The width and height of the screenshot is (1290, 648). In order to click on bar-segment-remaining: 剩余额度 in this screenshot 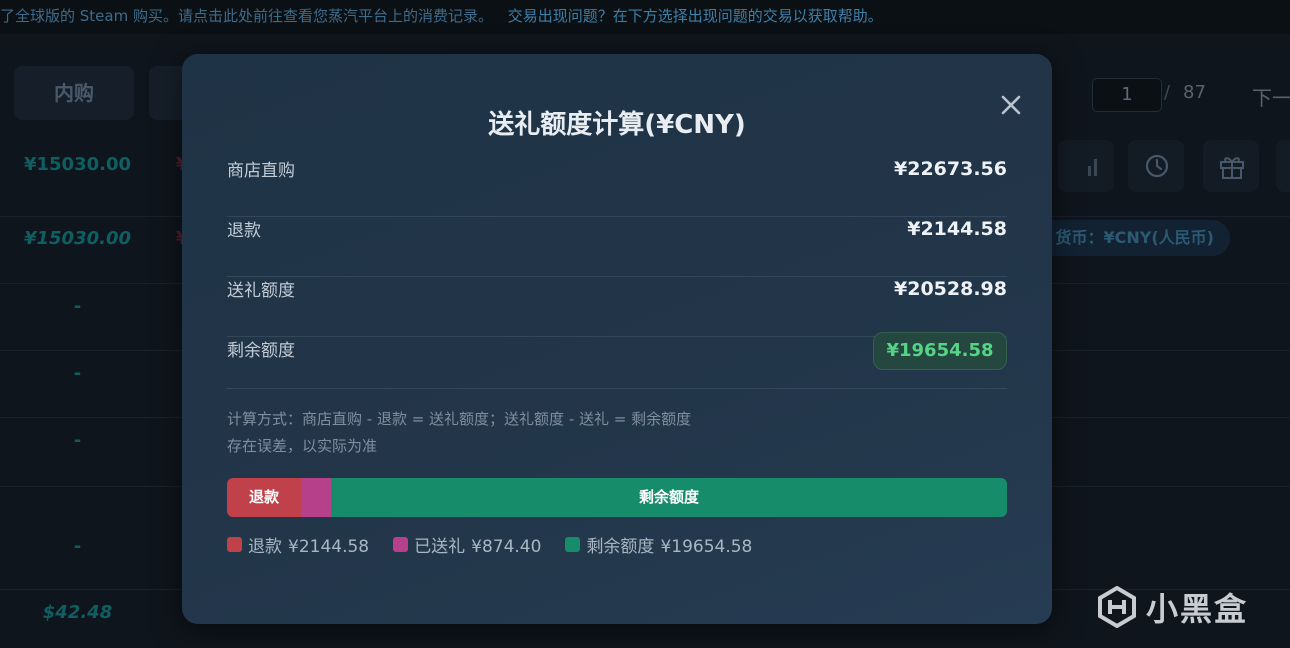, I will do `click(669, 497)`.